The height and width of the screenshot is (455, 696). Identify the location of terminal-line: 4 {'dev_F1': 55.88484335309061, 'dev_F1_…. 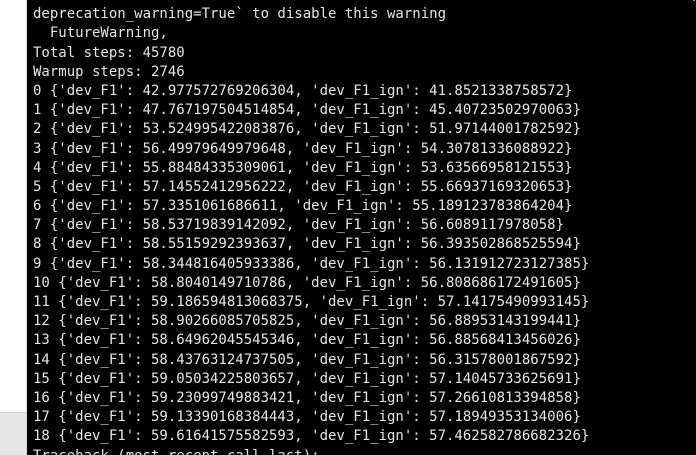
(303, 167).